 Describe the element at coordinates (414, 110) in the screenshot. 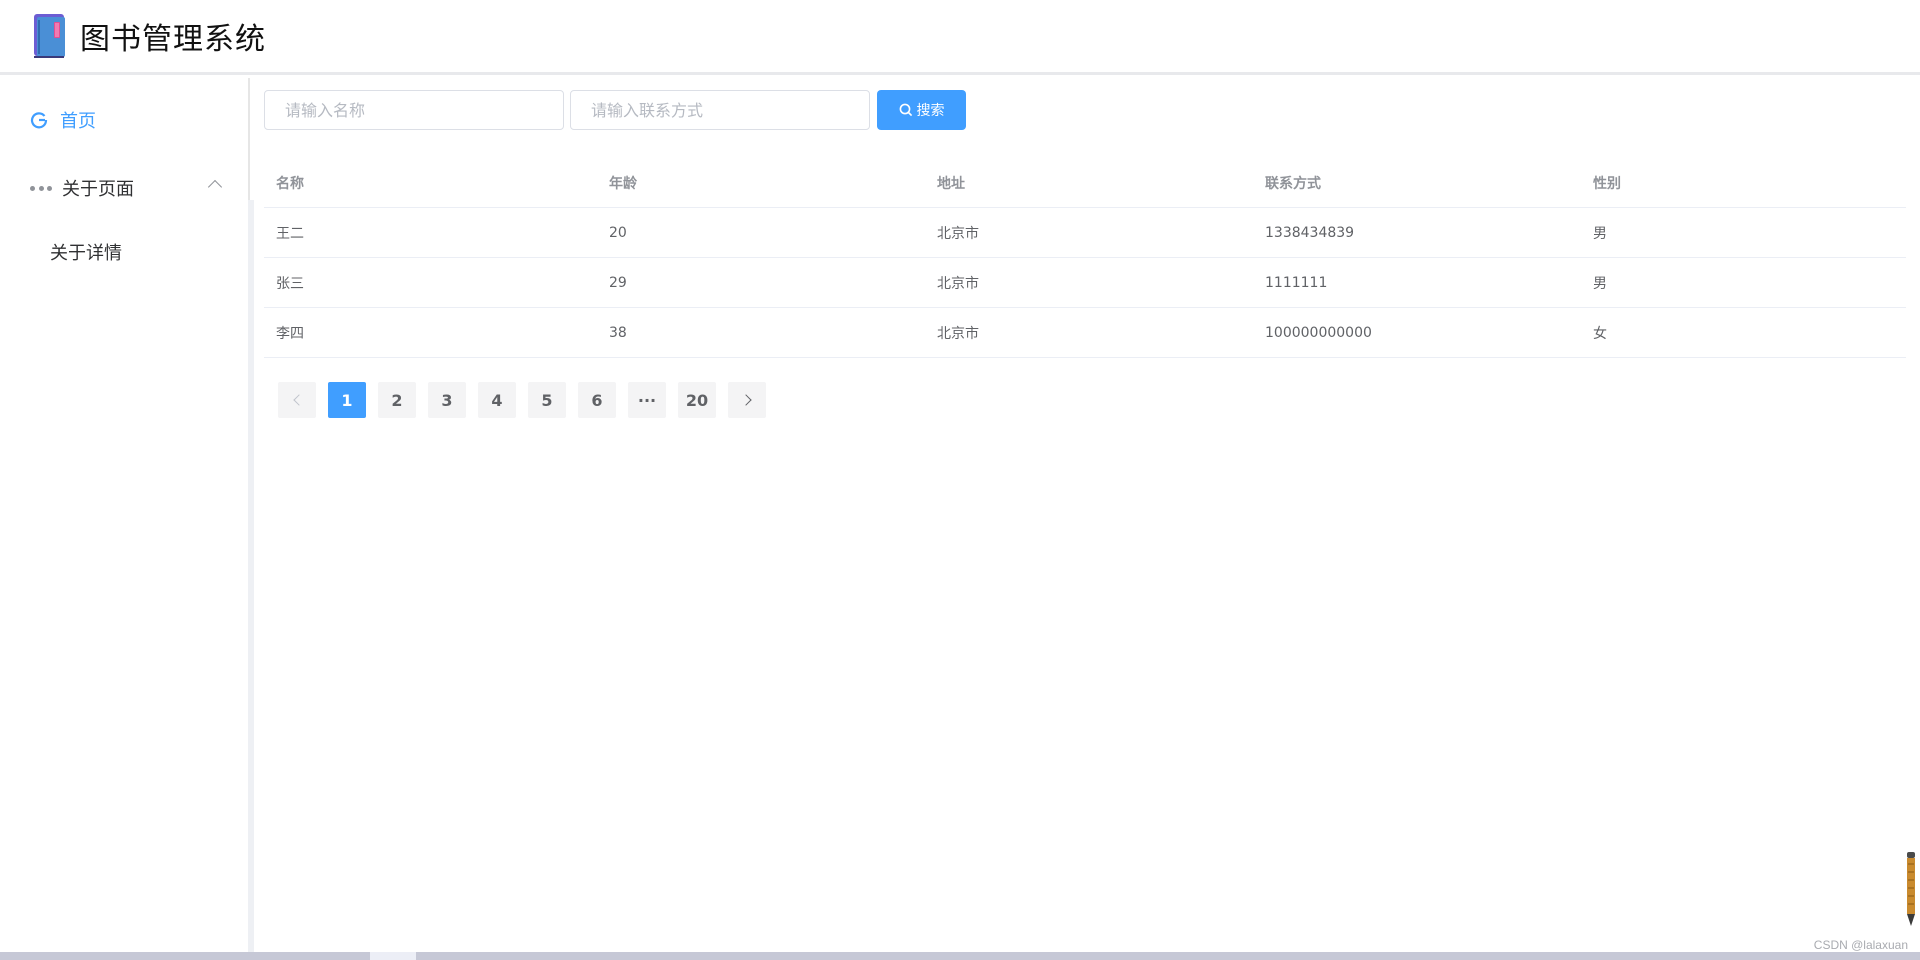

I see `name-search-input` at that location.